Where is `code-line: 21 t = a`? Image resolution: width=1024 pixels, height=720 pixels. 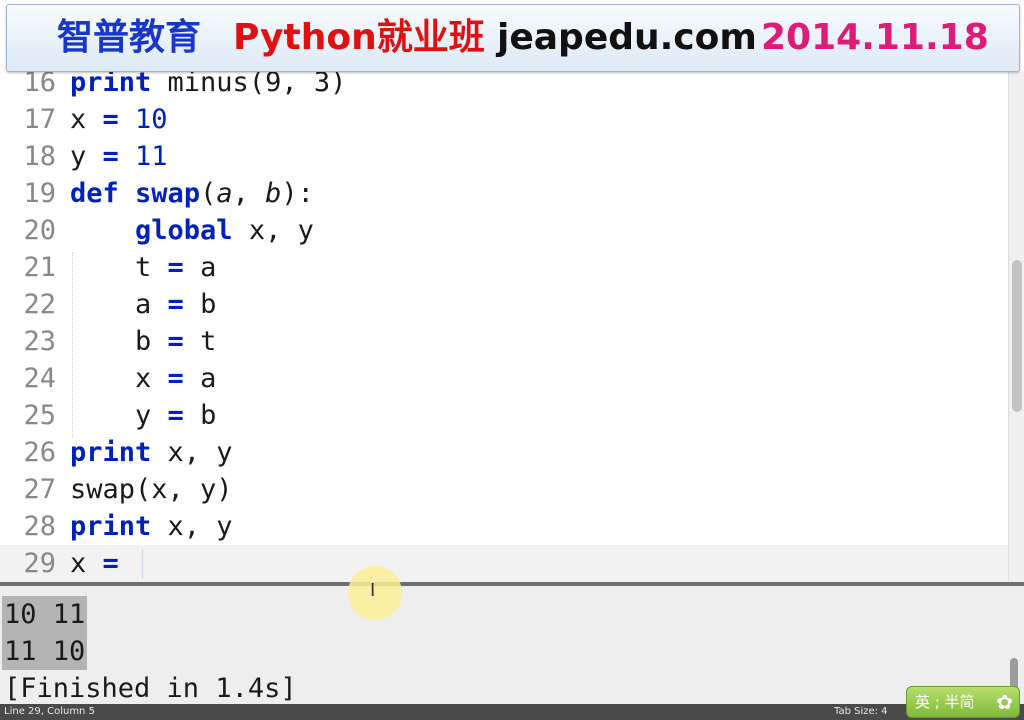
code-line: 21 t = a is located at coordinates (108, 267).